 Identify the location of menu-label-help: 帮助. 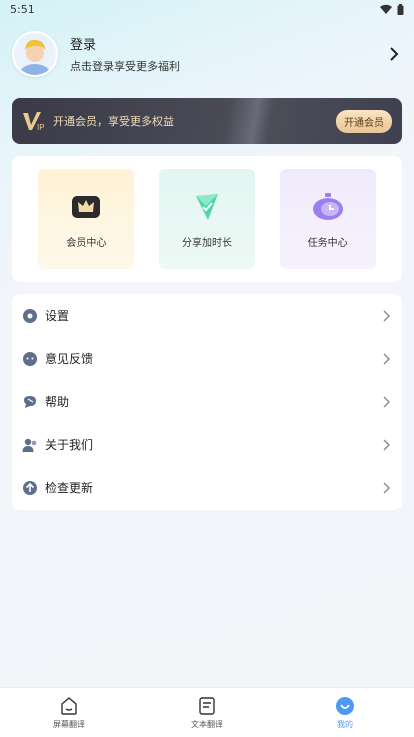
(57, 402).